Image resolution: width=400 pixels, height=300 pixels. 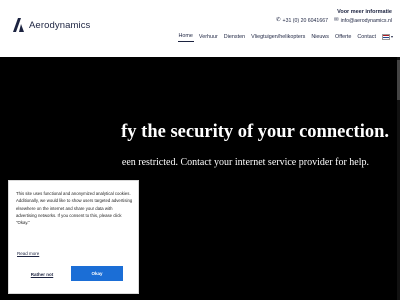 I want to click on phone-number: +31 (0) 20 6041667, so click(x=305, y=21).